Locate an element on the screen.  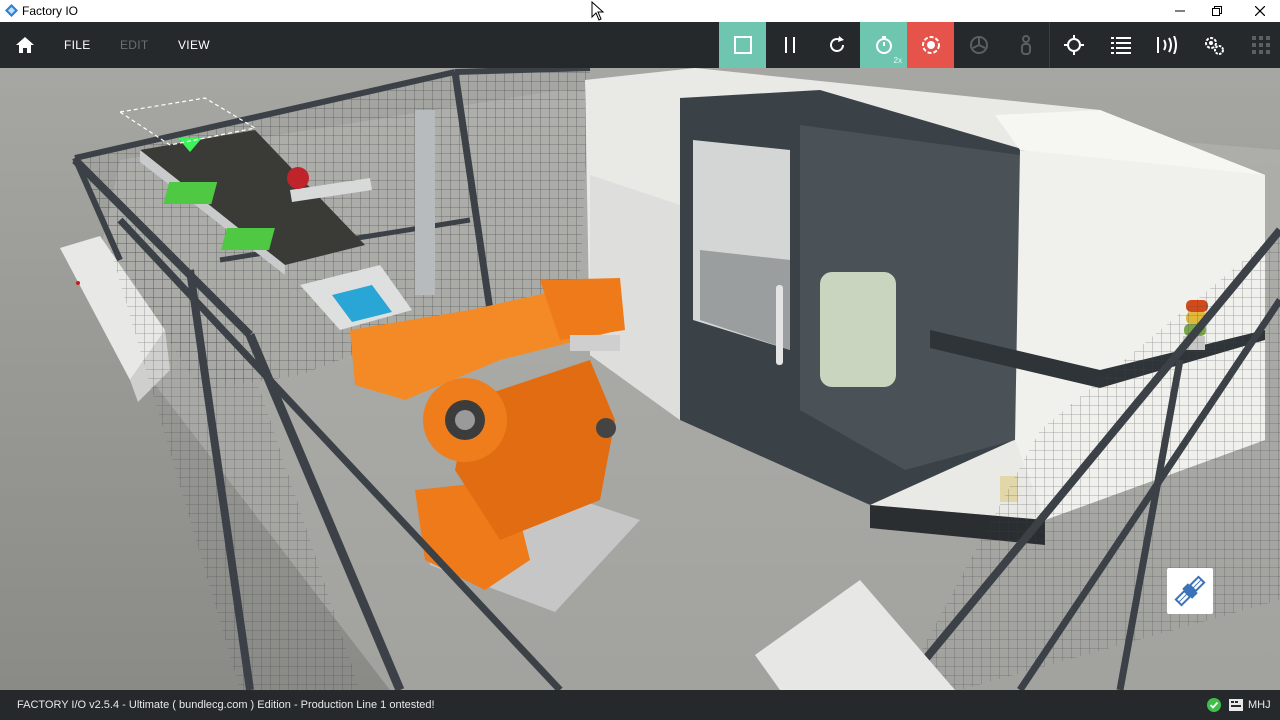
close-icon is located at coordinates (1260, 11).